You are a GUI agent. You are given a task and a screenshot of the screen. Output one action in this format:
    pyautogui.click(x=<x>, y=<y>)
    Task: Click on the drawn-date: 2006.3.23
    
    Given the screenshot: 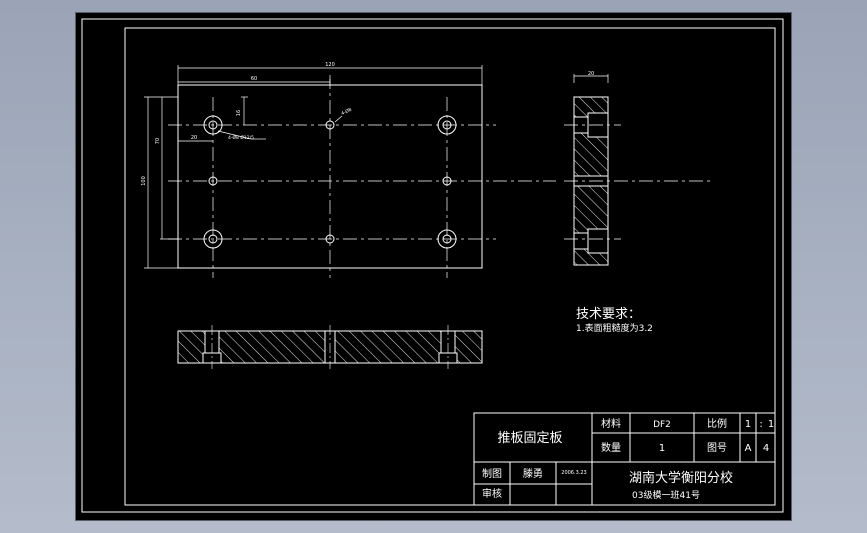 What is the action you would take?
    pyautogui.click(x=573, y=473)
    